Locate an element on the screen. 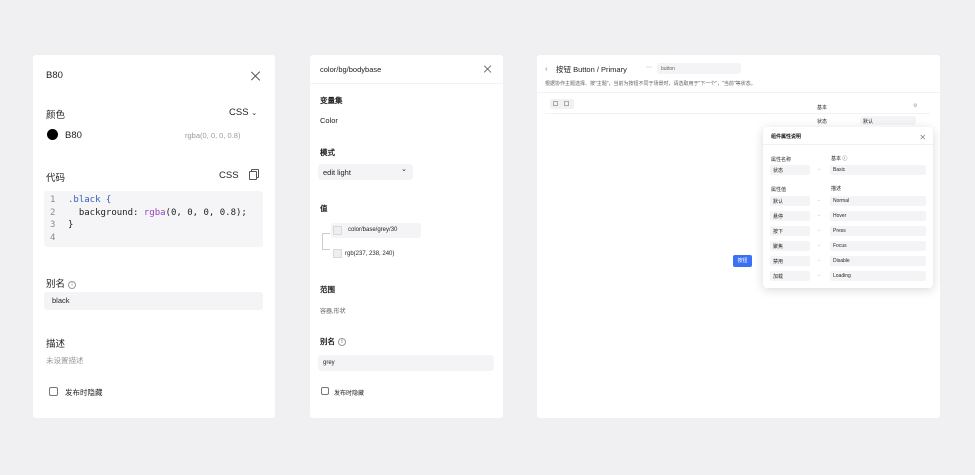 This screenshot has width=975, height=475. prop-value-cell: Press is located at coordinates (878, 231).